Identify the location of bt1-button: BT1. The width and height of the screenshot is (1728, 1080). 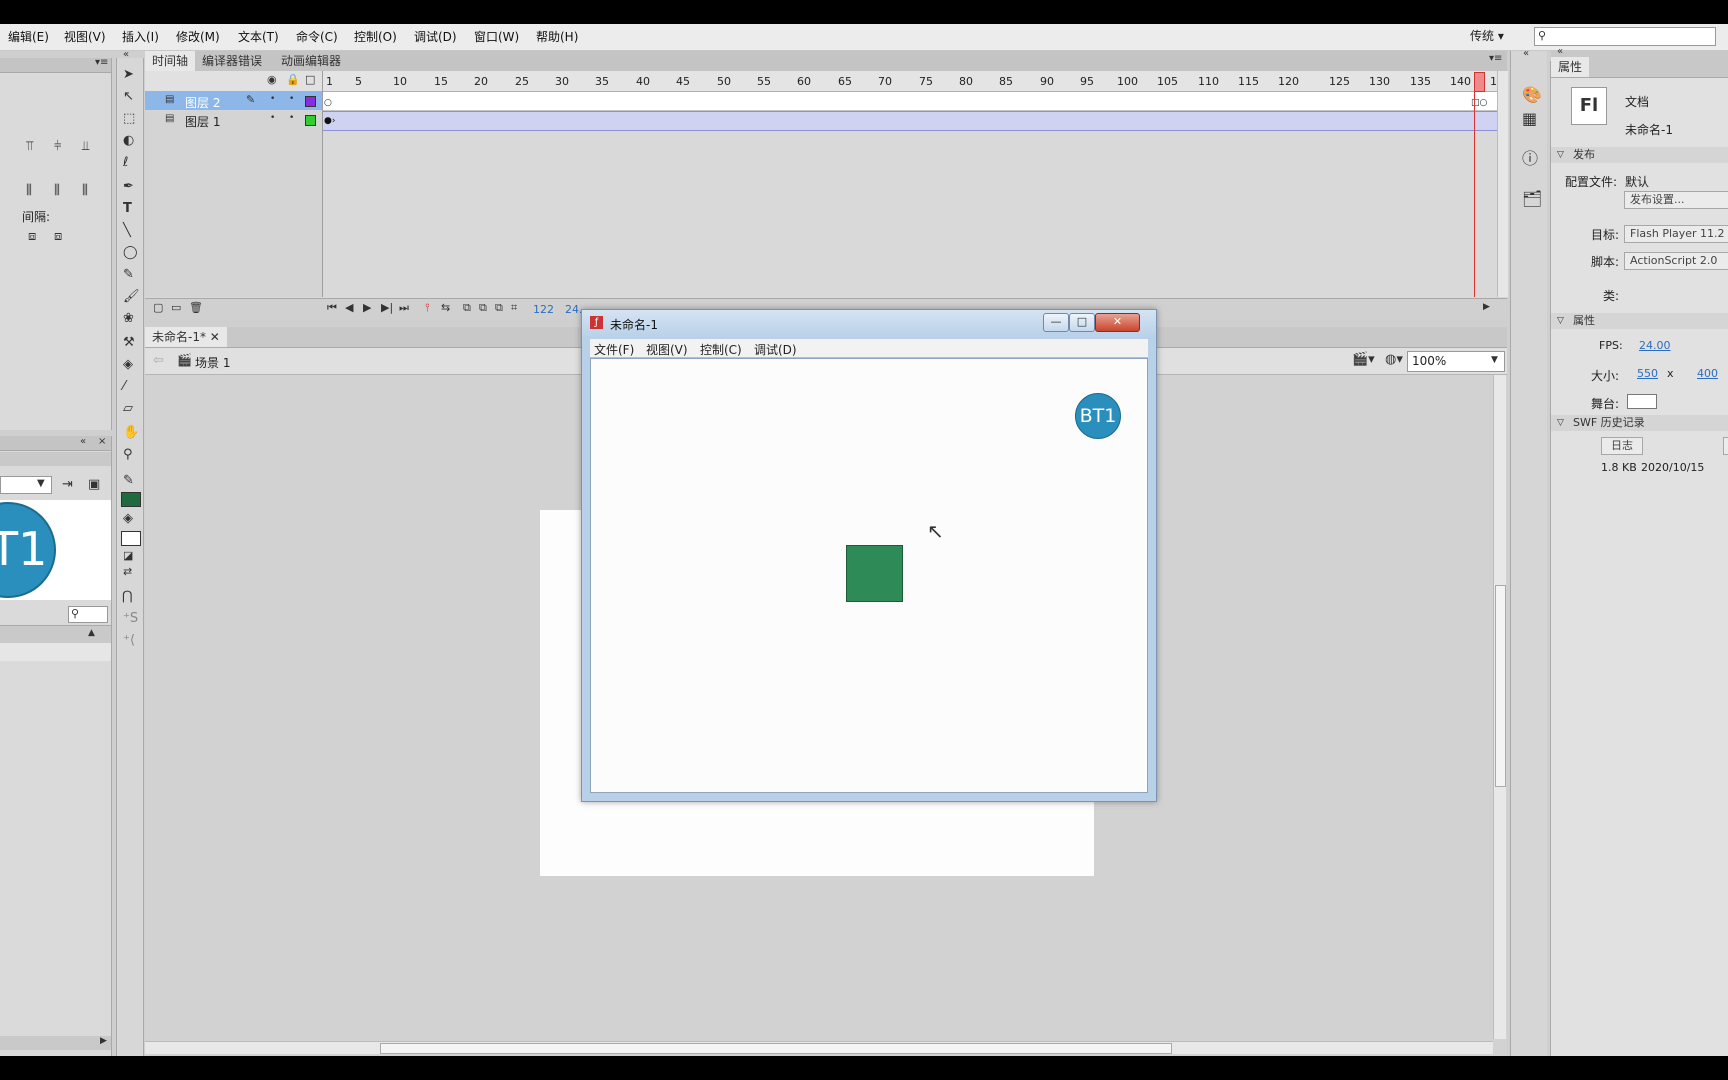
(1098, 416).